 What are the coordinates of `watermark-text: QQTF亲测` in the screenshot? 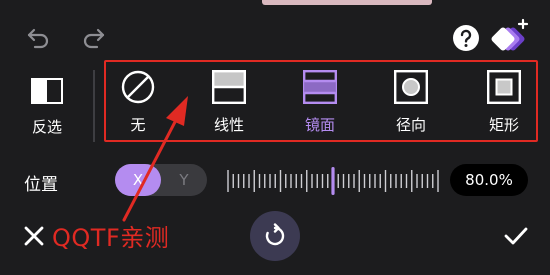 It's located at (111, 238).